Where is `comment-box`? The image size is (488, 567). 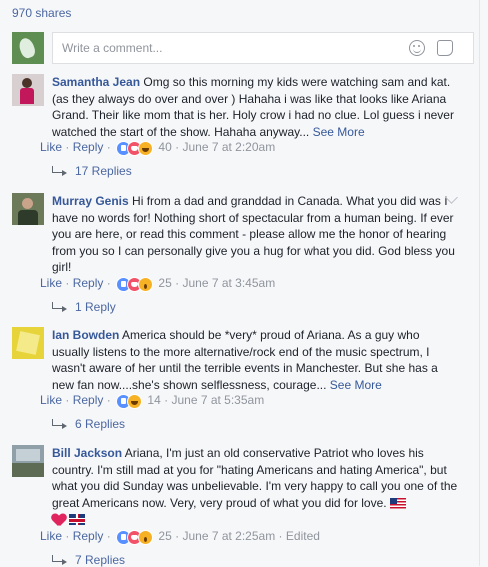
comment-box is located at coordinates (263, 48).